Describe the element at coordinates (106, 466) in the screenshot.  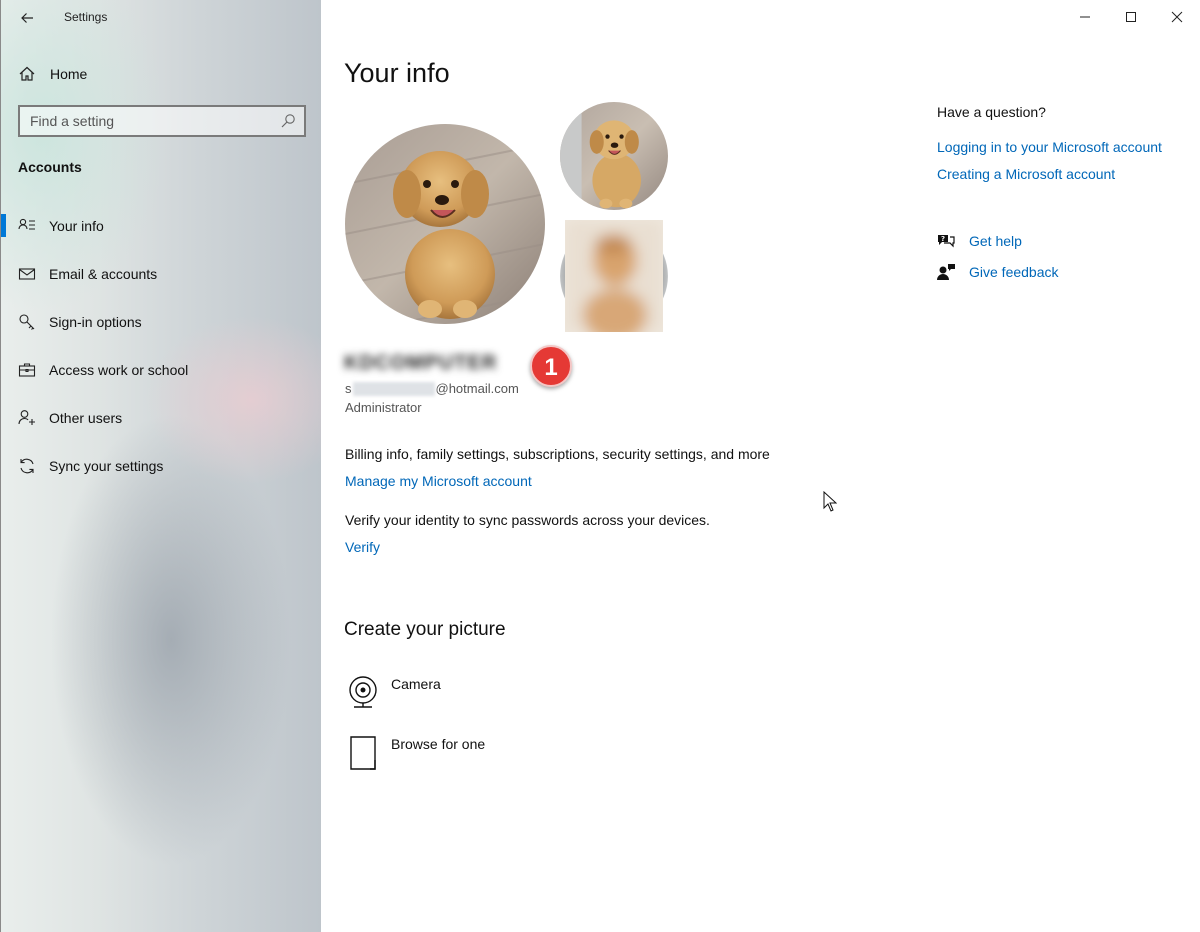
I see `sidebar-item-label: Sync your settings` at that location.